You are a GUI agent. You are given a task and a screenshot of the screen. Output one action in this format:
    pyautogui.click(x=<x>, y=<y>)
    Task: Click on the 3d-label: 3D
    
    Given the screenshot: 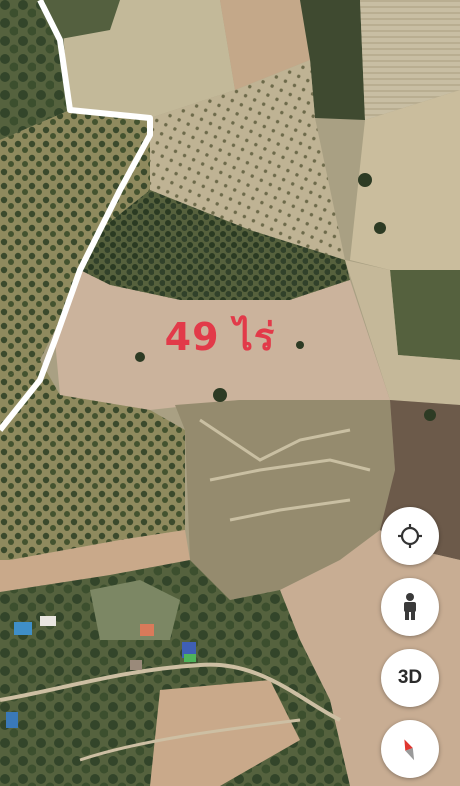 What is the action you would take?
    pyautogui.click(x=410, y=677)
    